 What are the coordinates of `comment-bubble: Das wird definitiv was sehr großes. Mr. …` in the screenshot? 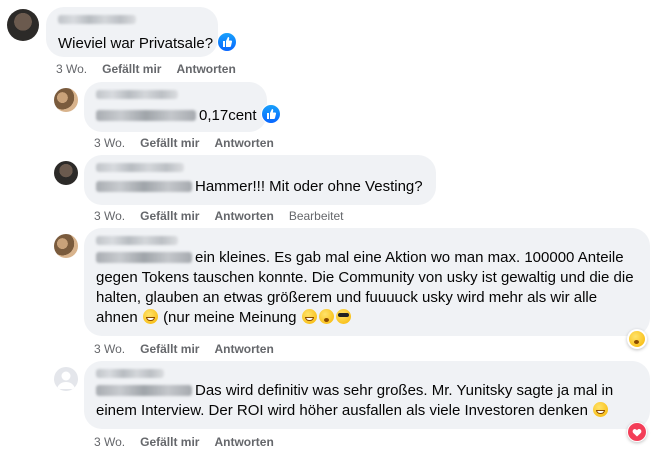 It's located at (367, 395).